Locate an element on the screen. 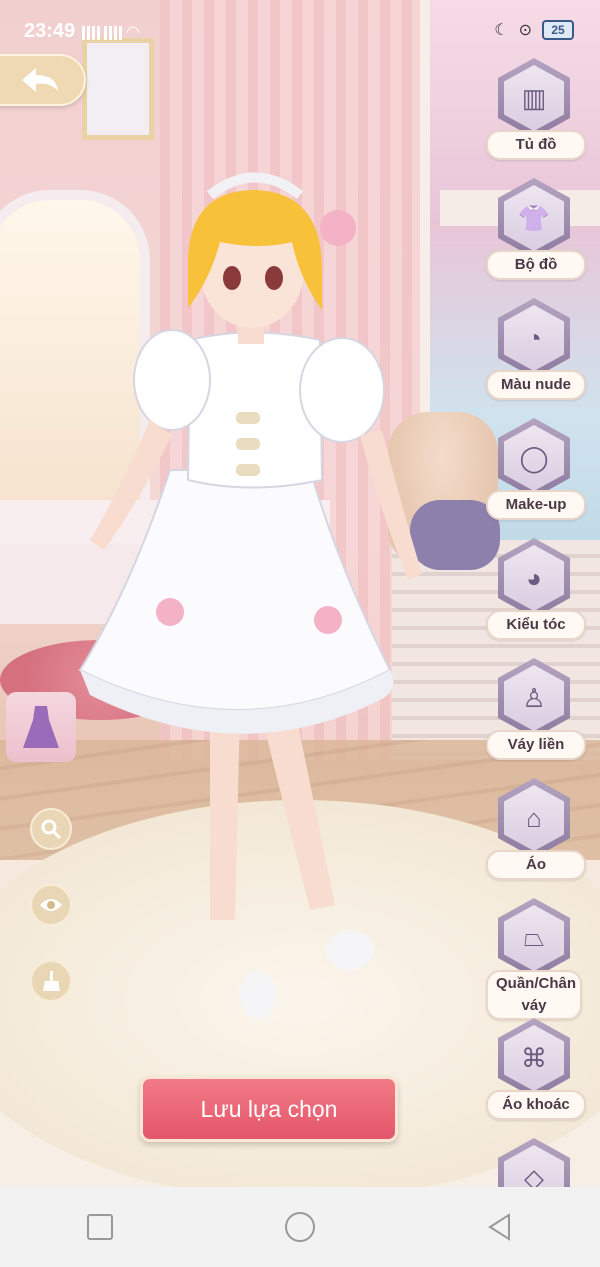 The width and height of the screenshot is (600, 1267). circle-icon is located at coordinates (300, 1227).